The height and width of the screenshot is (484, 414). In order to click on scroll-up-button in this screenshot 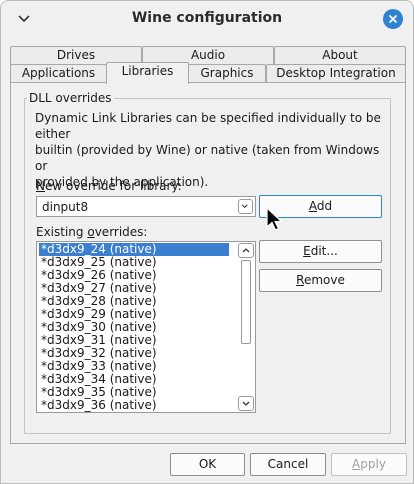, I will do `click(246, 250)`.